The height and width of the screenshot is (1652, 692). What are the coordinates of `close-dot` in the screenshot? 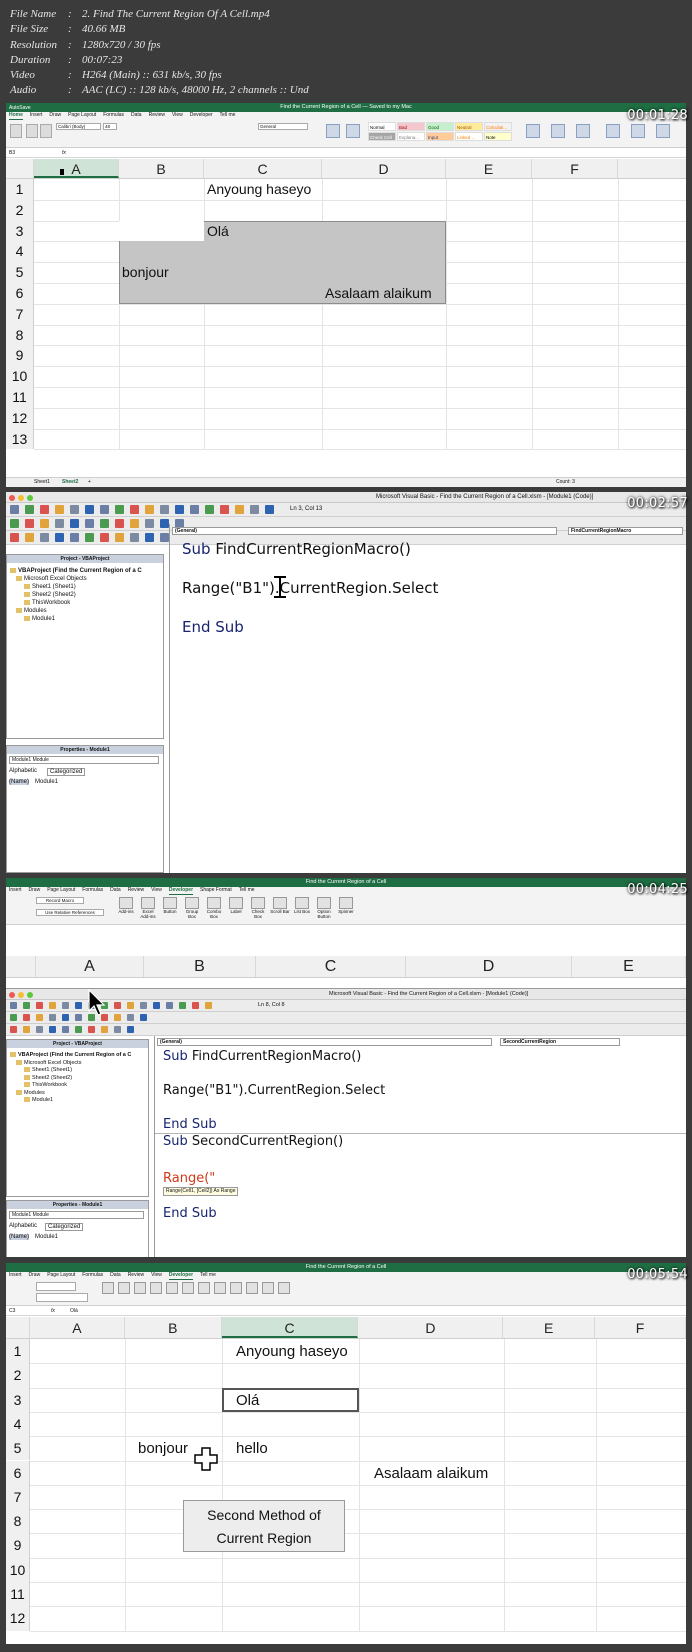 It's located at (12, 498).